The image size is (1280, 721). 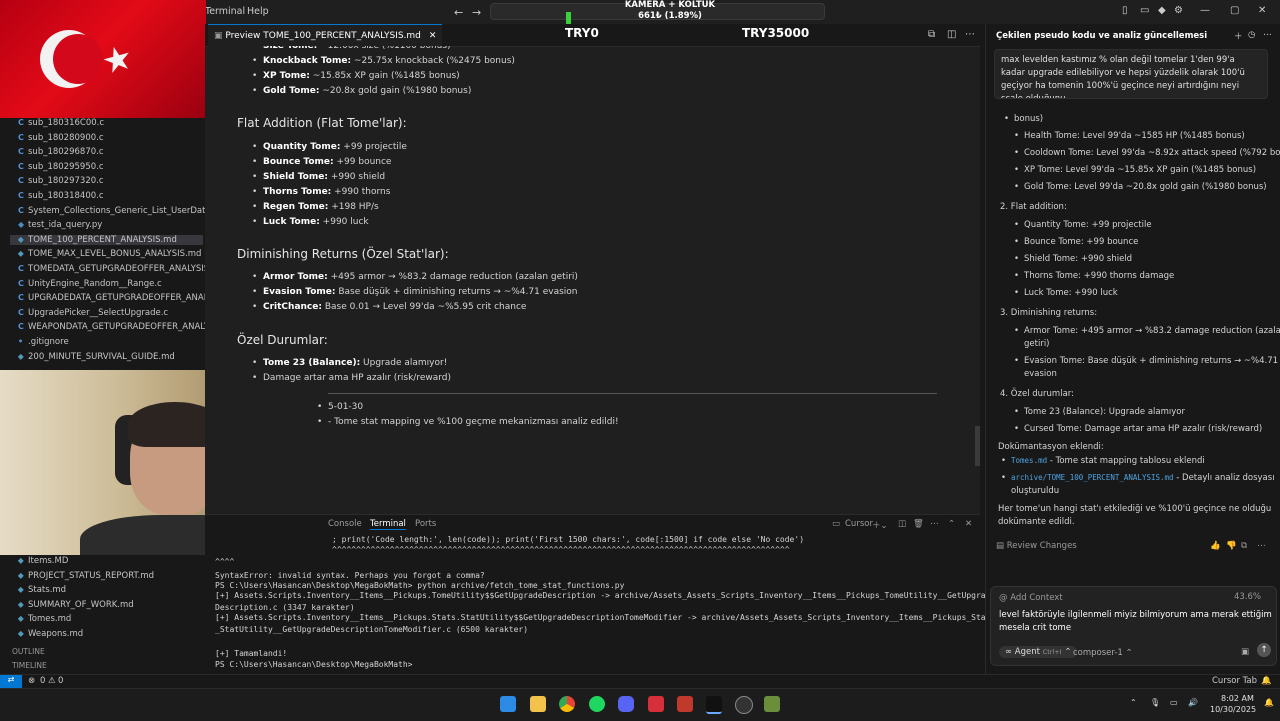 I want to click on file-item: • .gitignore, so click(x=43, y=342).